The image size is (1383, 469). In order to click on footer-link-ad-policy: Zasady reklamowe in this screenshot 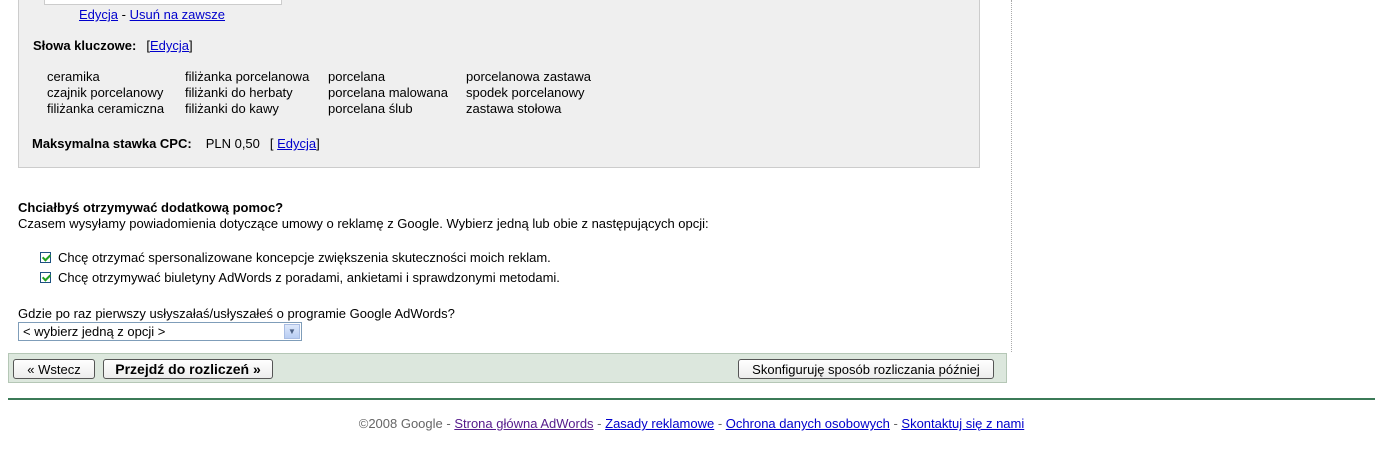, I will do `click(659, 423)`.